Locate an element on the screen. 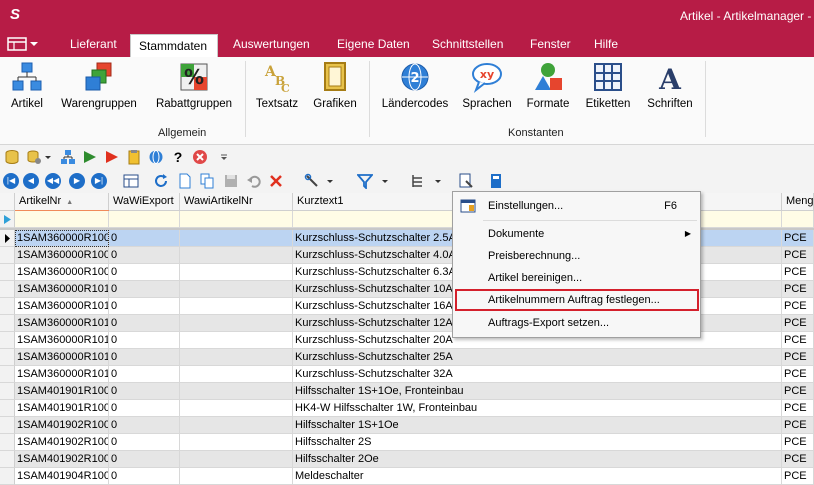 This screenshot has width=814, height=485. artikel-button: Artikel is located at coordinates (27, 85).